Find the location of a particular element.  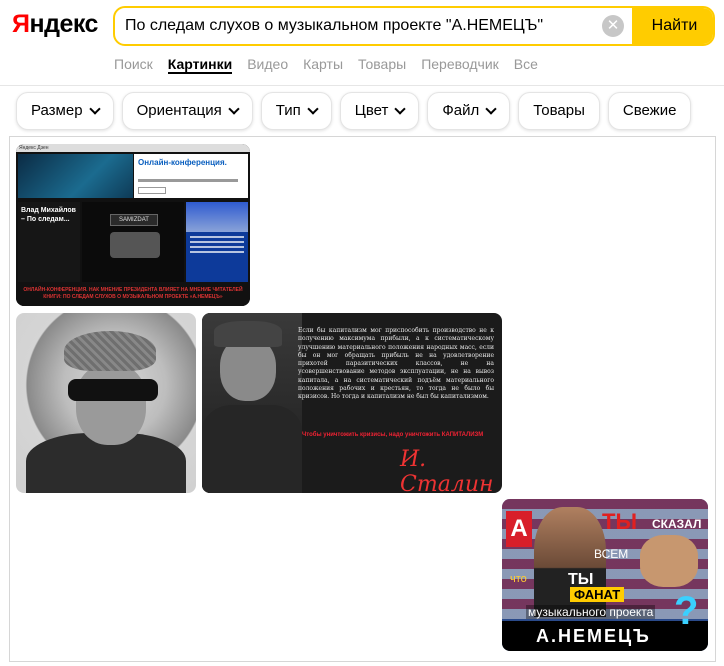

yandex-logo: Яндекс is located at coordinates (55, 24).